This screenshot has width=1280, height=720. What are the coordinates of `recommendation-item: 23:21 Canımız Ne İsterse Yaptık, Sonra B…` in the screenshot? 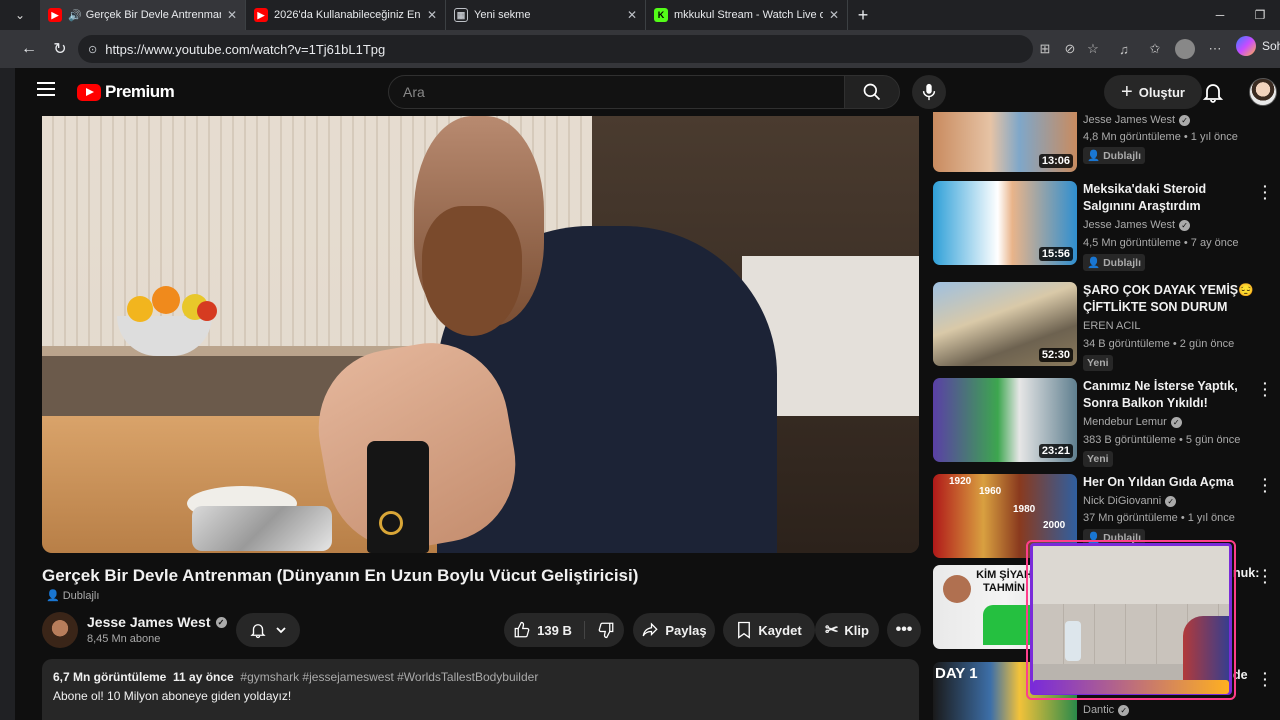 It's located at (1105, 422).